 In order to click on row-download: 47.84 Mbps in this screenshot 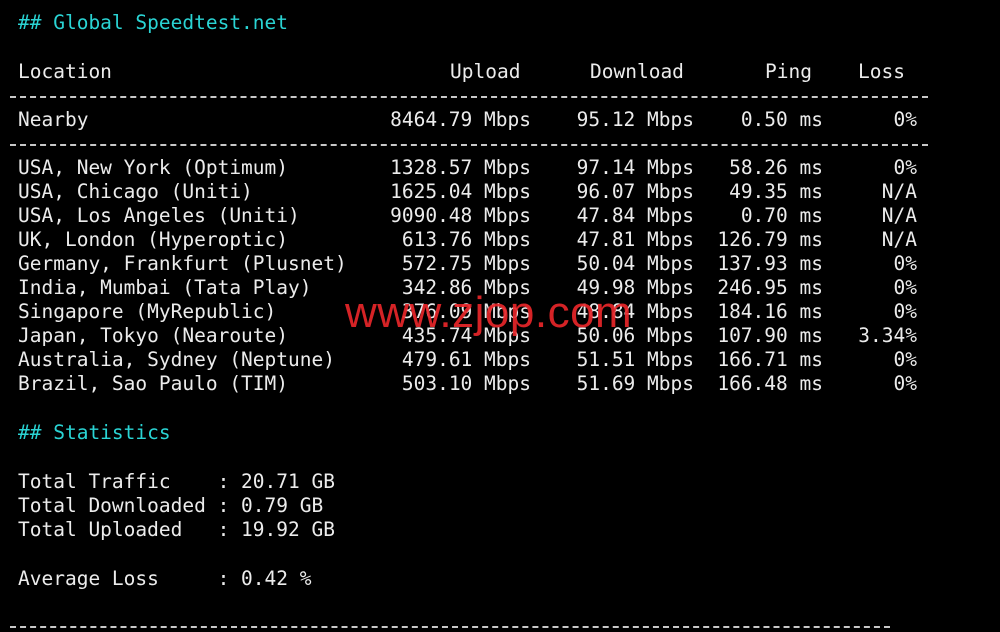, I will do `click(635, 215)`.